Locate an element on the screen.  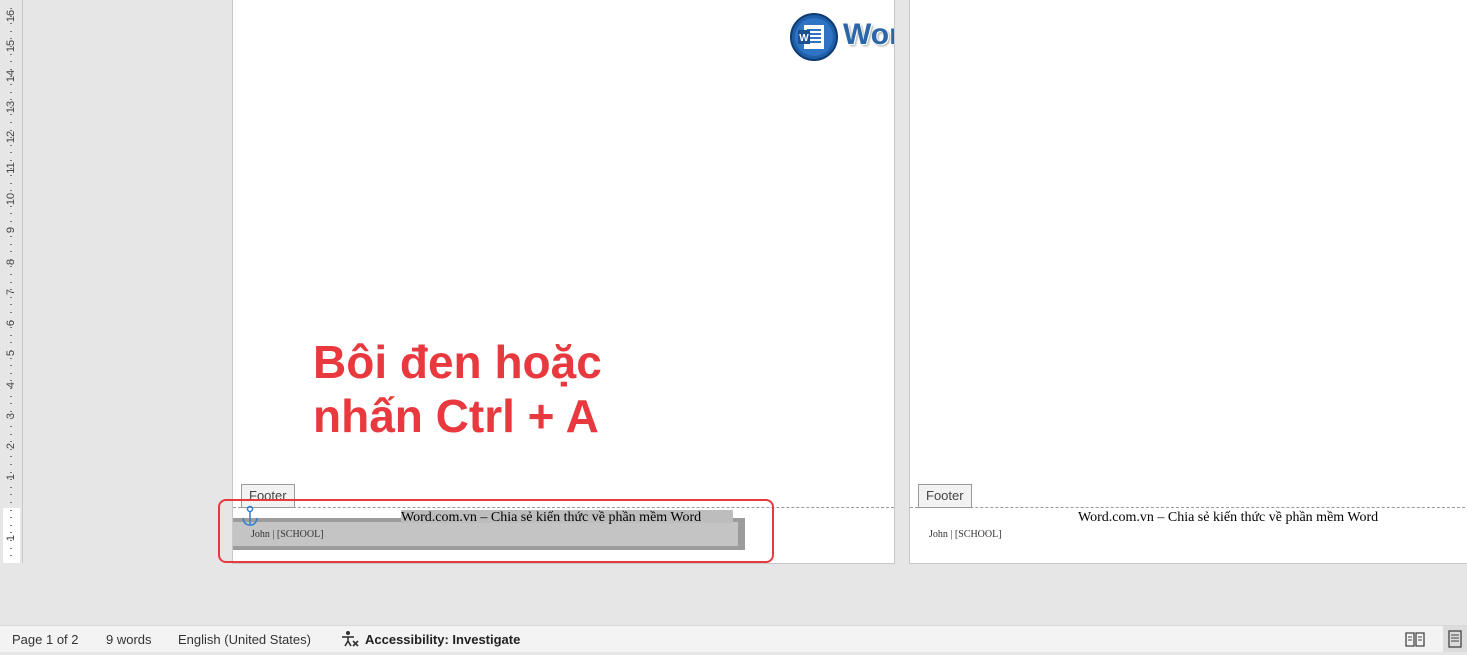
word-count: 9 words is located at coordinates (129, 639).